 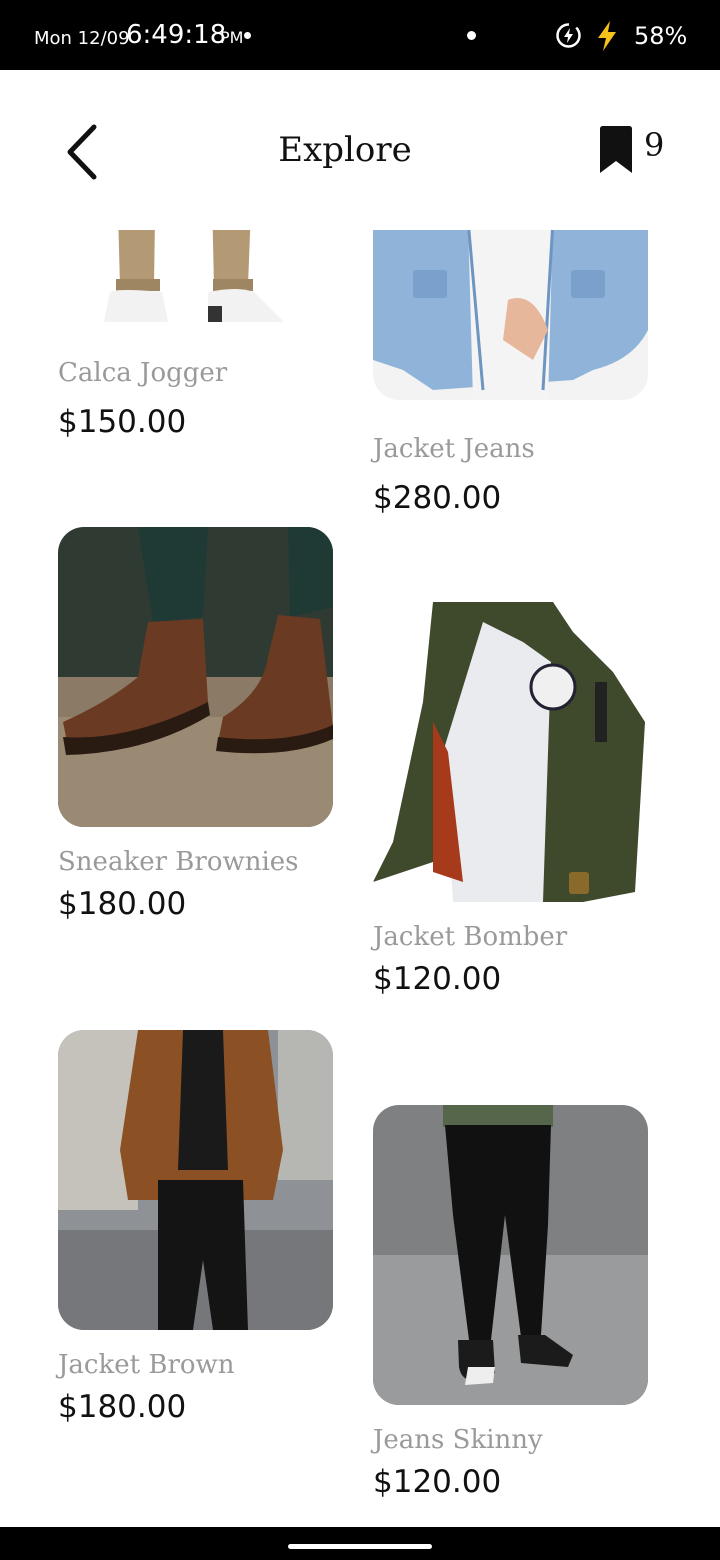 I want to click on bookmark-icon, so click(x=616, y=149).